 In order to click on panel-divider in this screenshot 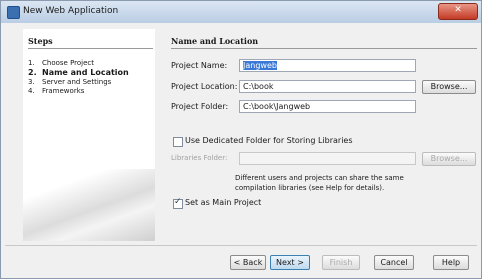, I will do `click(324, 48)`.